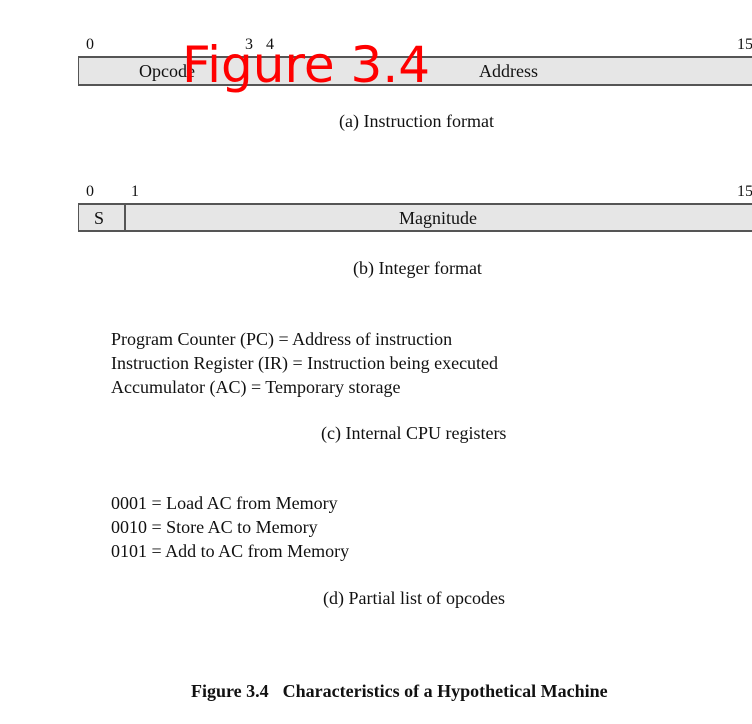  What do you see at coordinates (224, 503) in the screenshot?
I see `opcode-item: 0001 = Load AC from Memory` at bounding box center [224, 503].